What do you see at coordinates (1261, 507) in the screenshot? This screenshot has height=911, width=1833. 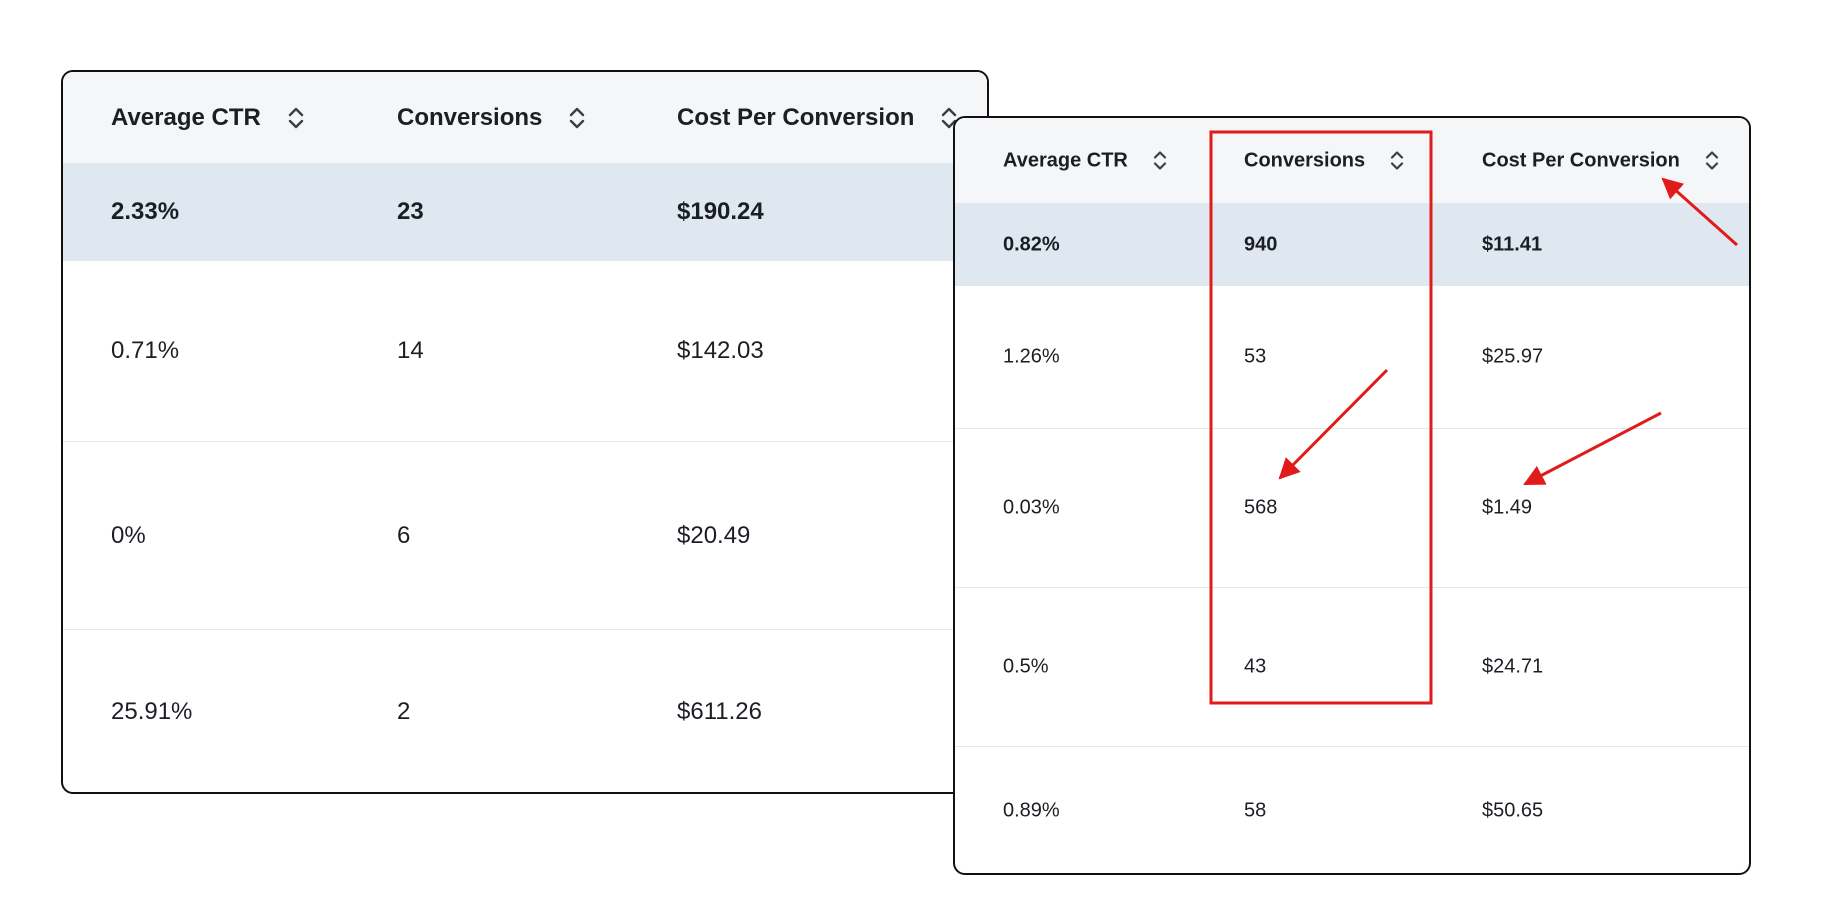 I see `cell-conversions: 568` at bounding box center [1261, 507].